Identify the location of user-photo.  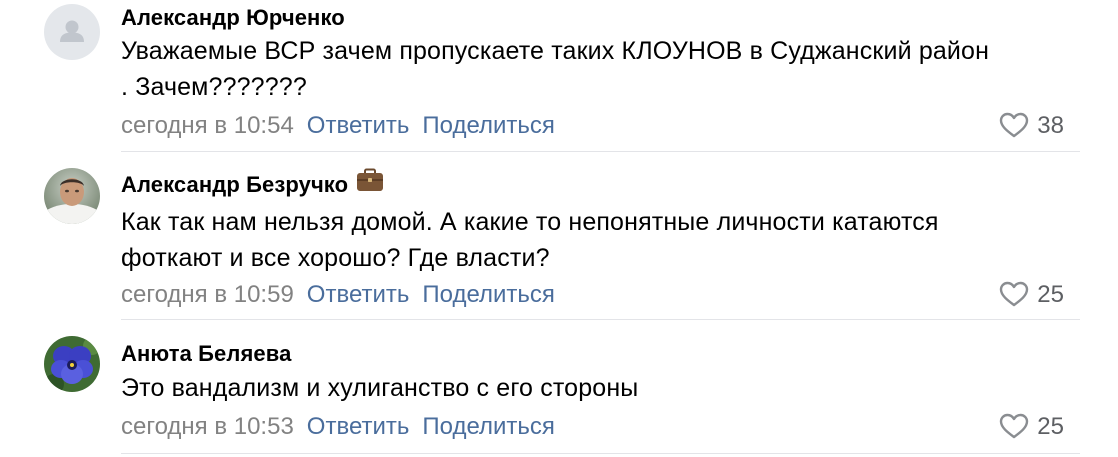
(72, 196).